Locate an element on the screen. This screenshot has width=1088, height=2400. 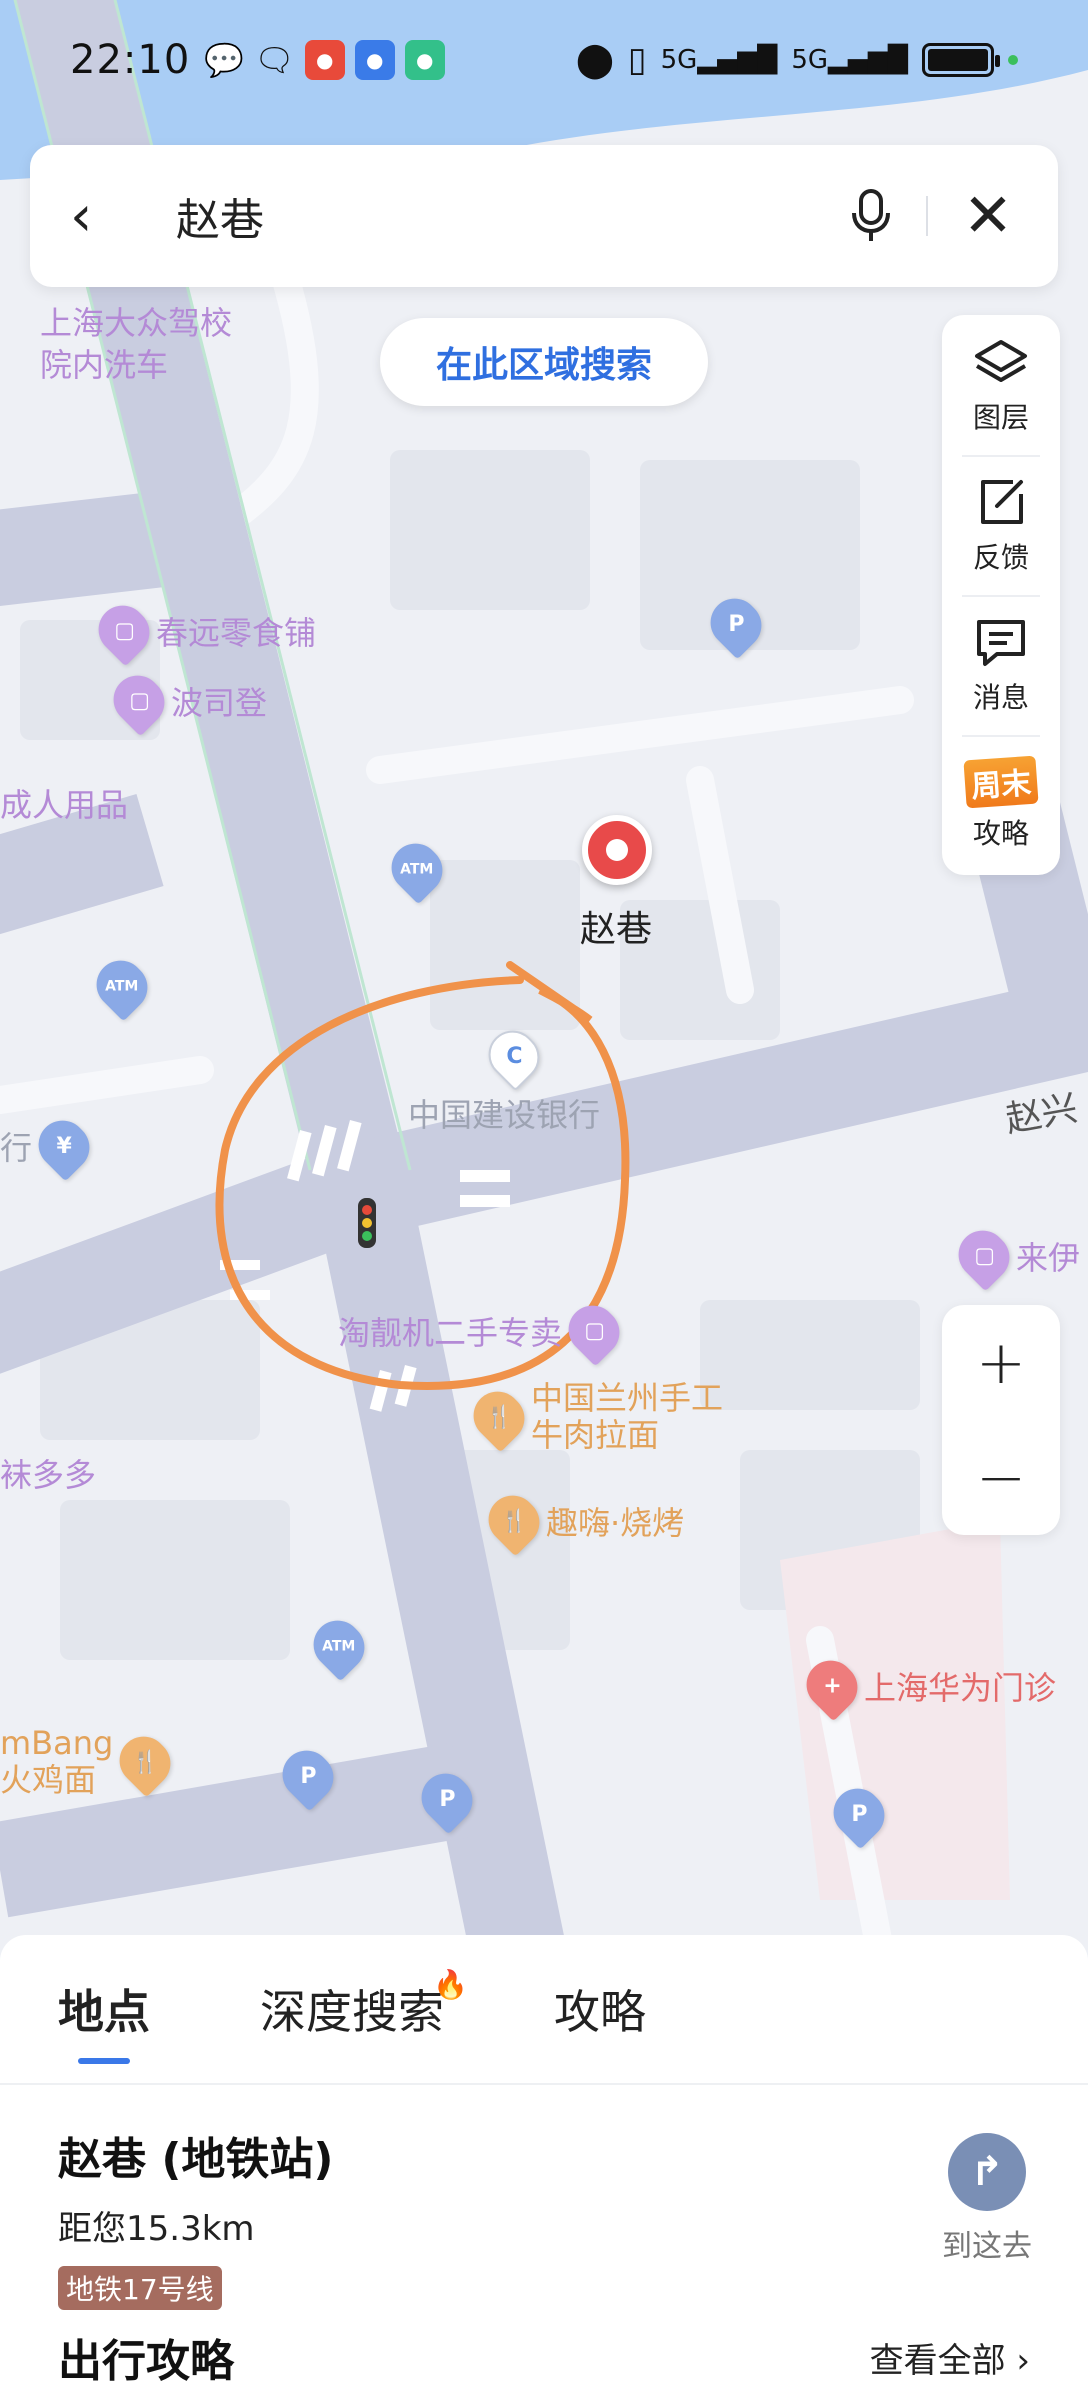
poi-label: mBang is located at coordinates (57, 1743).